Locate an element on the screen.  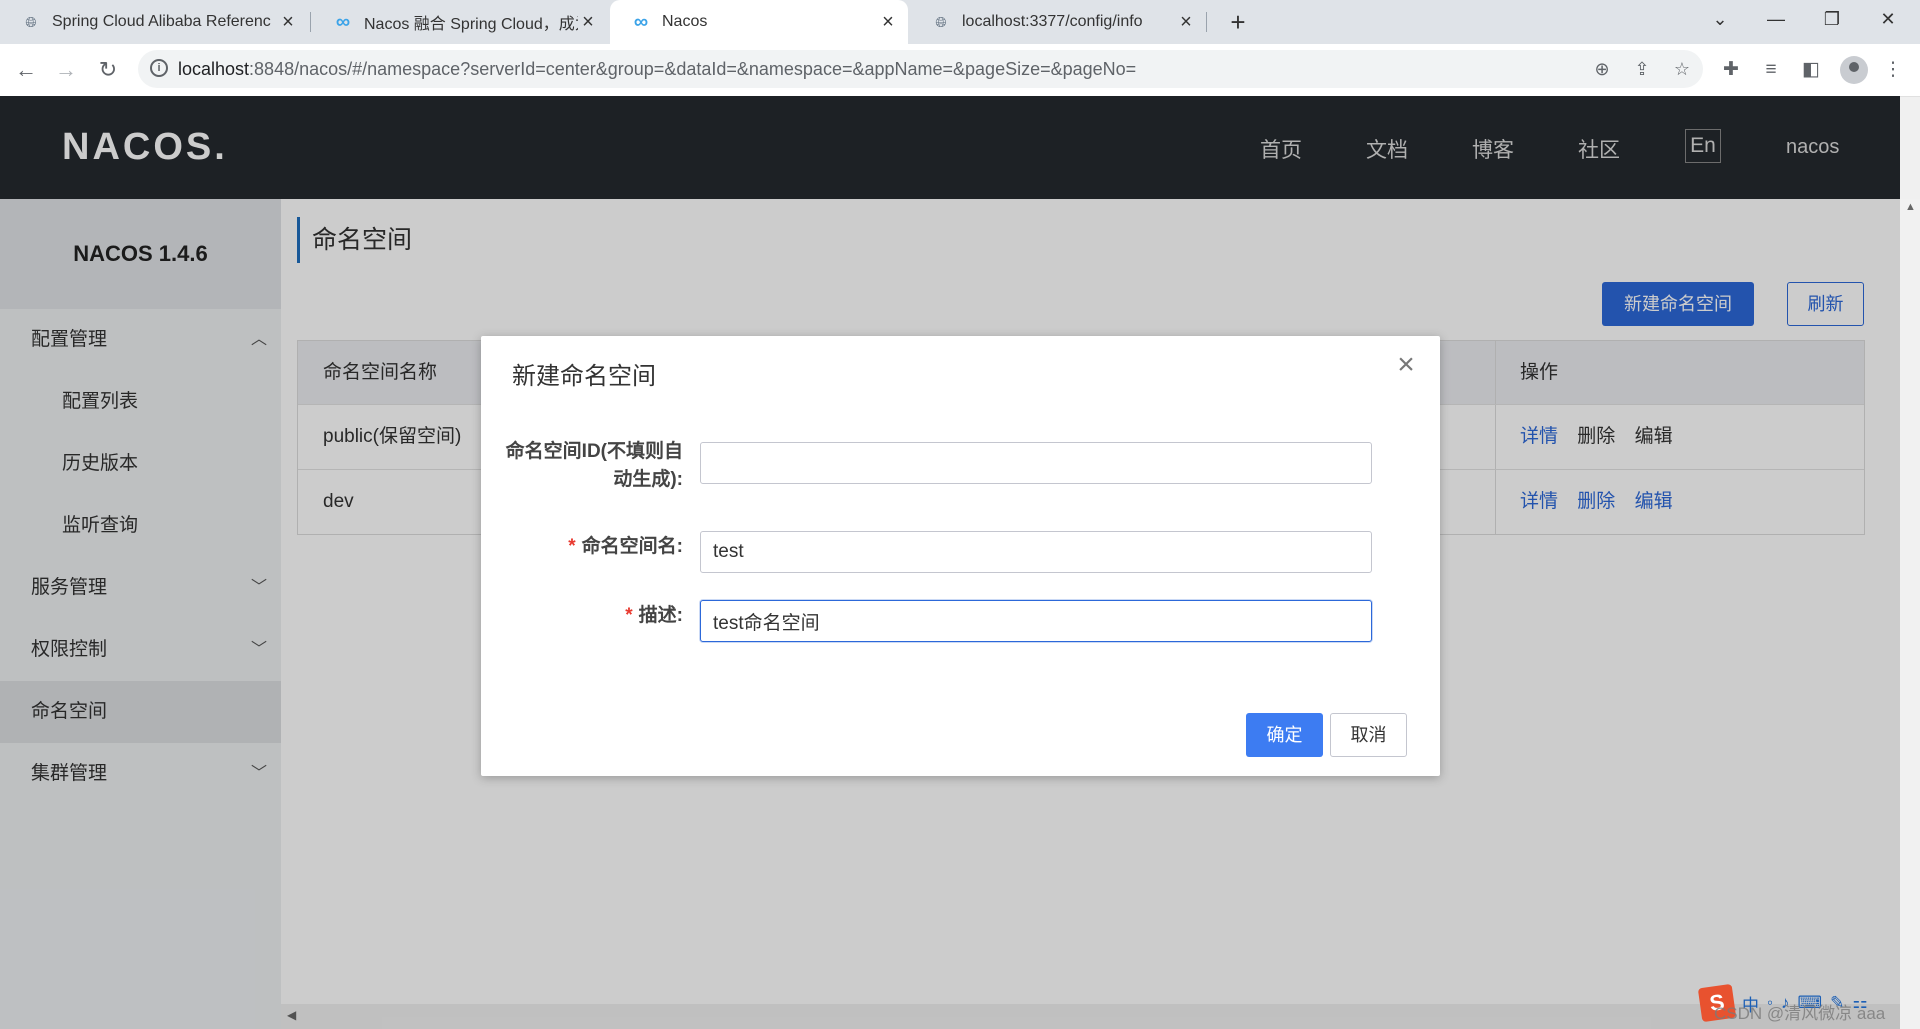
zoom-icon: ⊕ is located at coordinates (1602, 69).